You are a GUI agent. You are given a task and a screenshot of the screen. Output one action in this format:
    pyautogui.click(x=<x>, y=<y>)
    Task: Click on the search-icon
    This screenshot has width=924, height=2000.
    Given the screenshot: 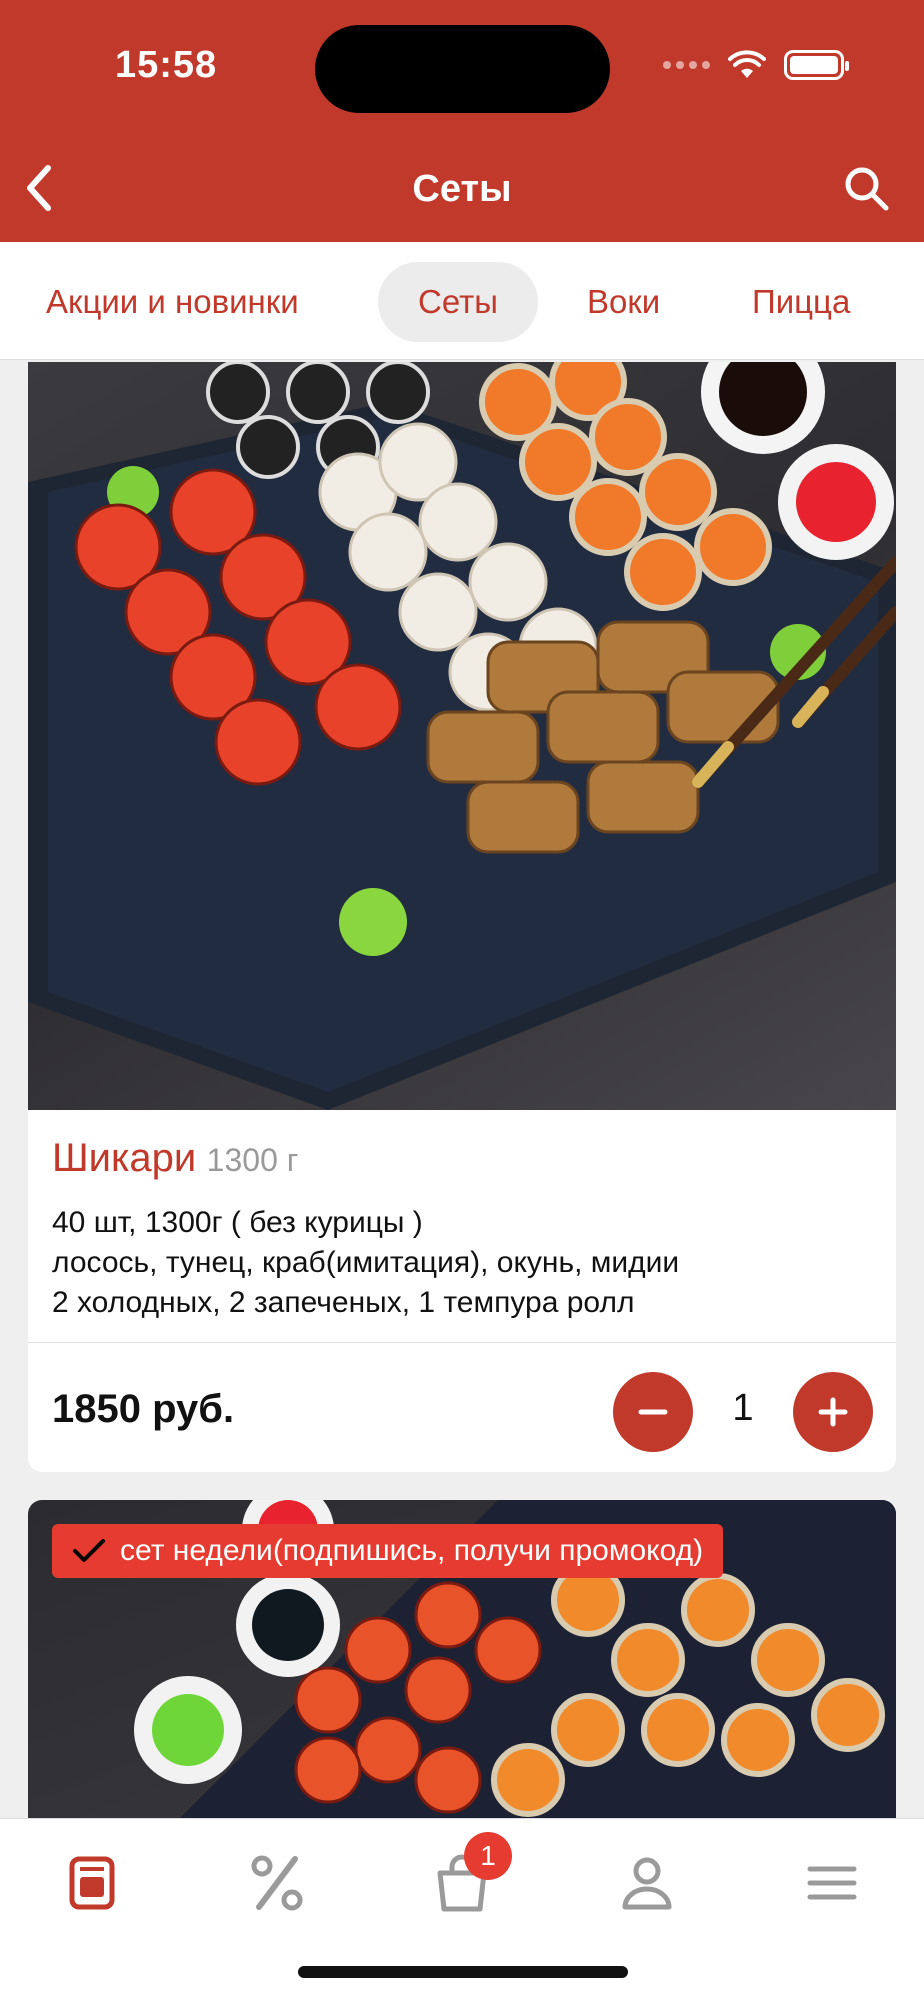 What is the action you would take?
    pyautogui.click(x=866, y=188)
    